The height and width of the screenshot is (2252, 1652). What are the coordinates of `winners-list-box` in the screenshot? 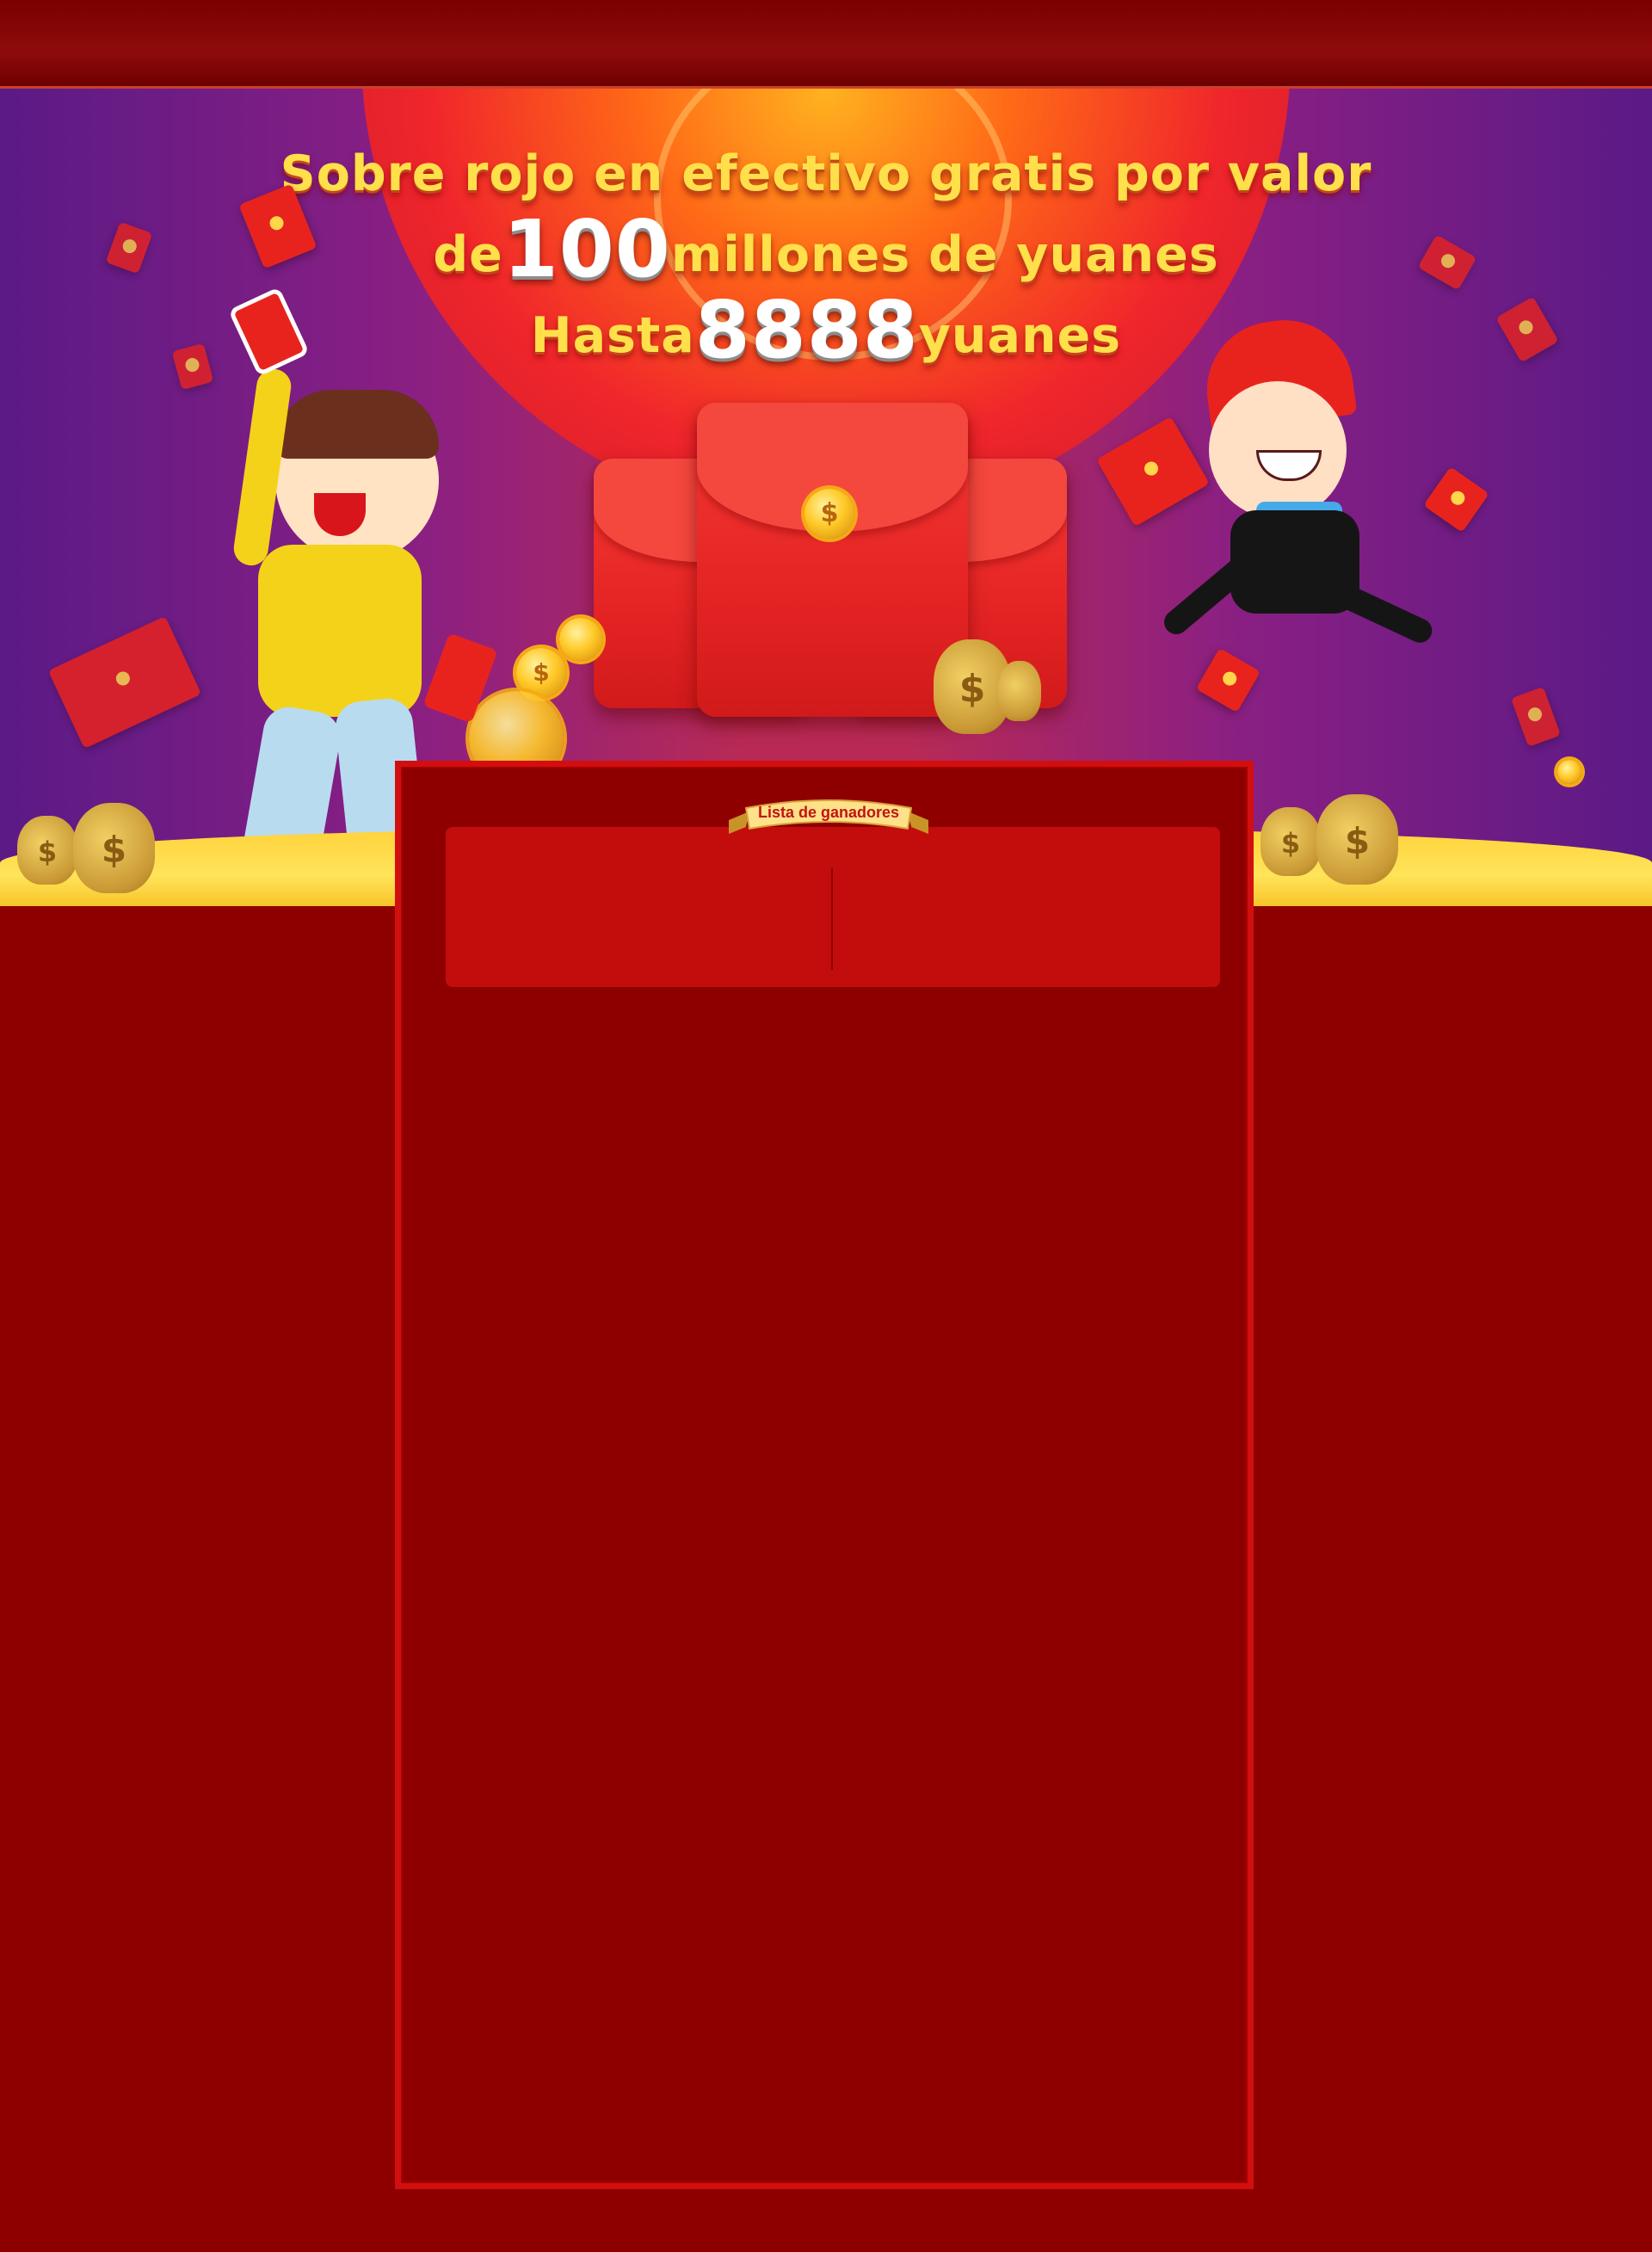 It's located at (833, 907).